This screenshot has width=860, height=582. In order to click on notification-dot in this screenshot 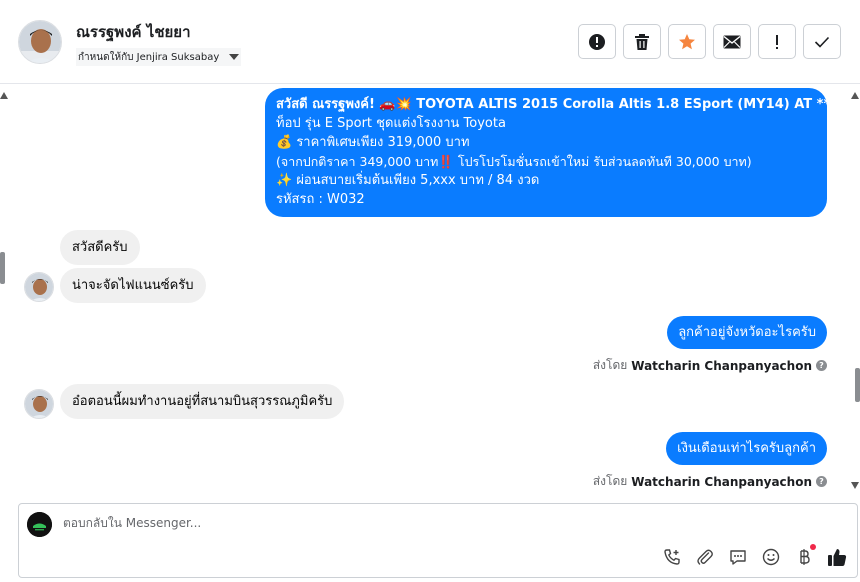, I will do `click(813, 547)`.